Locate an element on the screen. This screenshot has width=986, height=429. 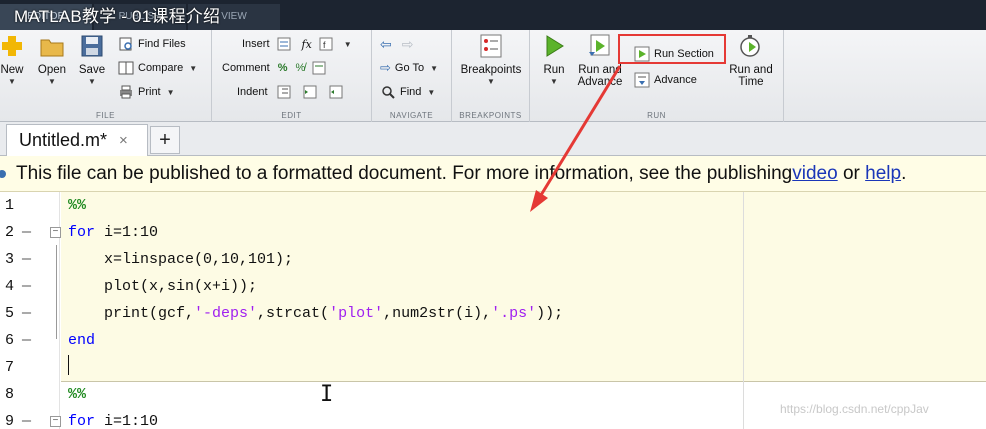
stopwatch-icon is located at coordinates (751, 46).